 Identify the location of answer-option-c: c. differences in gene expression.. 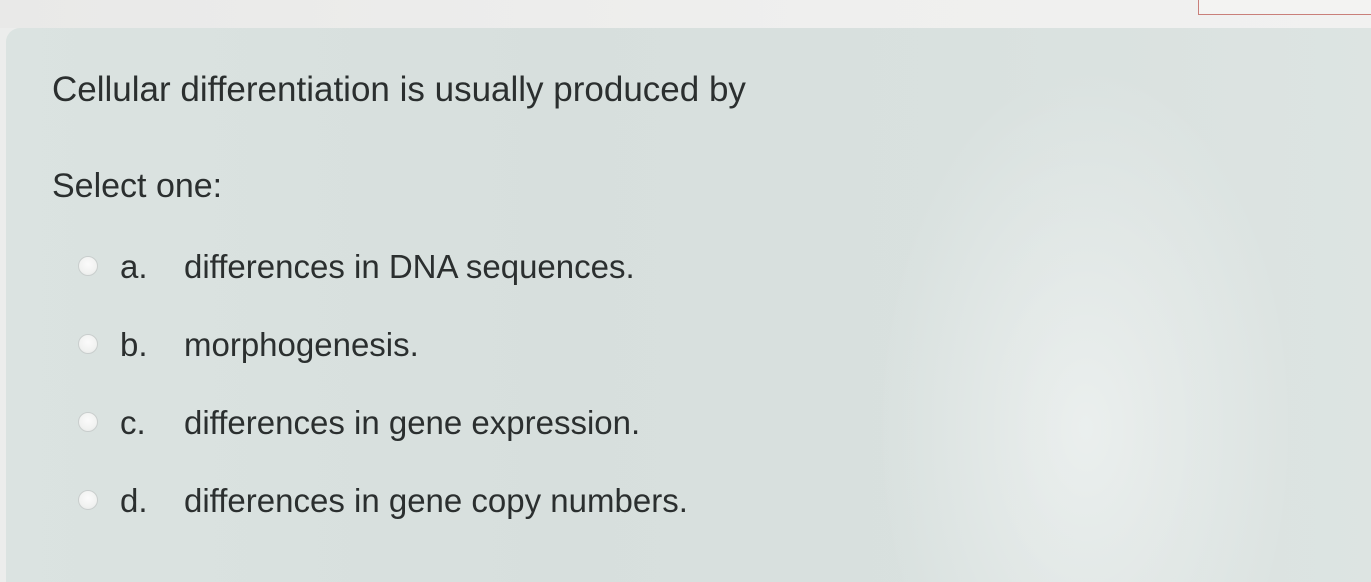
(470, 426).